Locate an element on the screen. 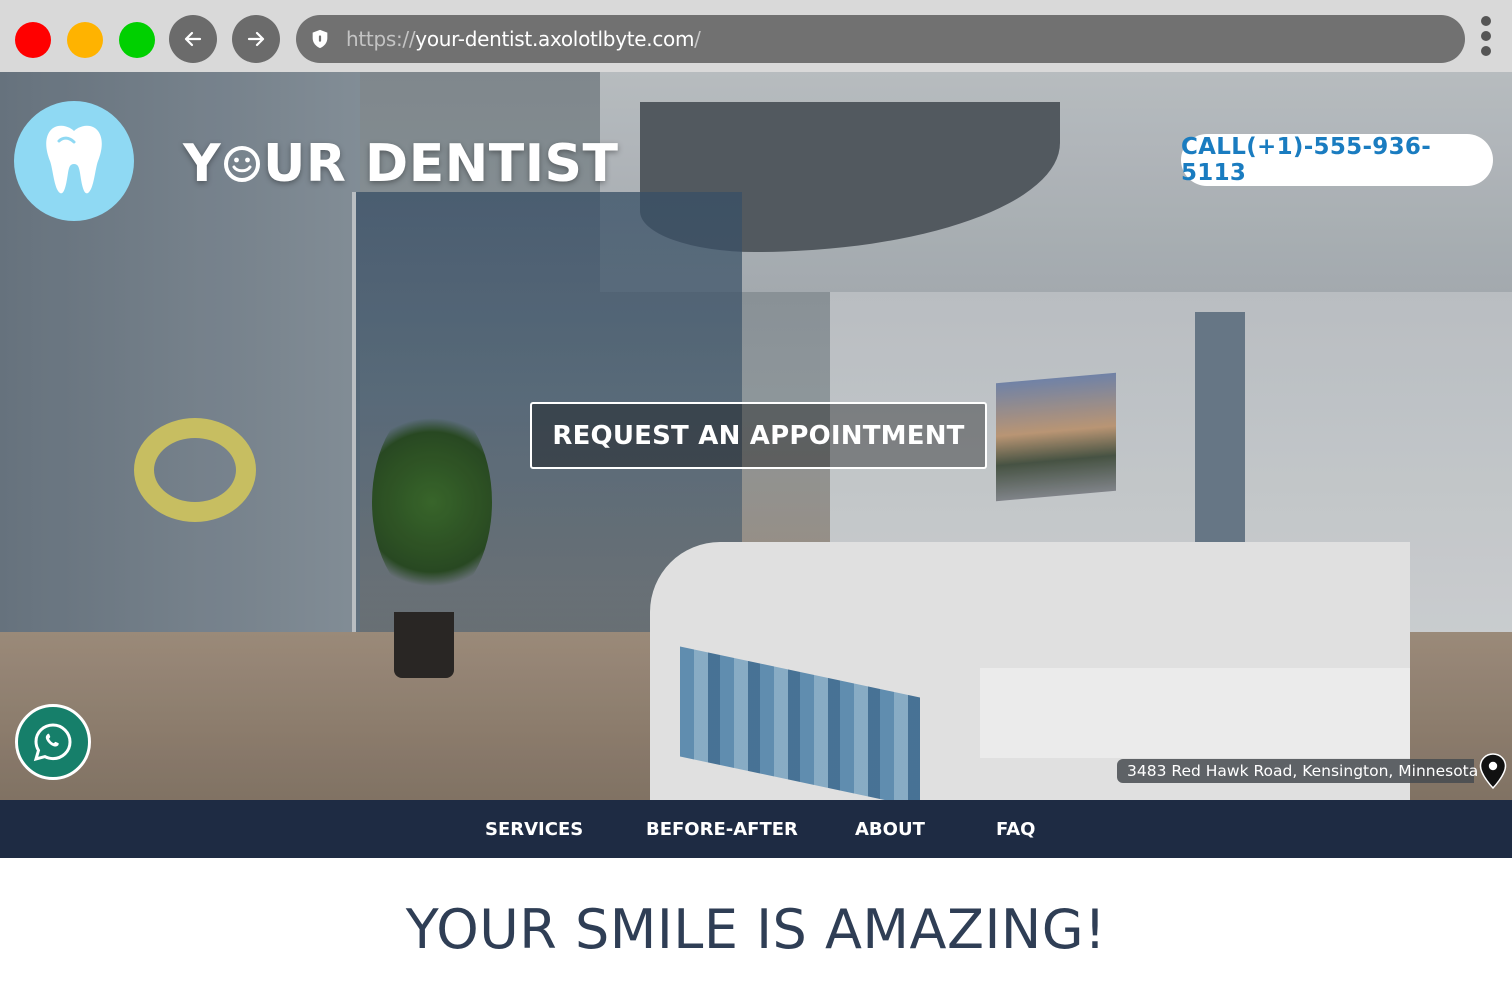 The height and width of the screenshot is (982, 1512). tooth-icon is located at coordinates (74, 159).